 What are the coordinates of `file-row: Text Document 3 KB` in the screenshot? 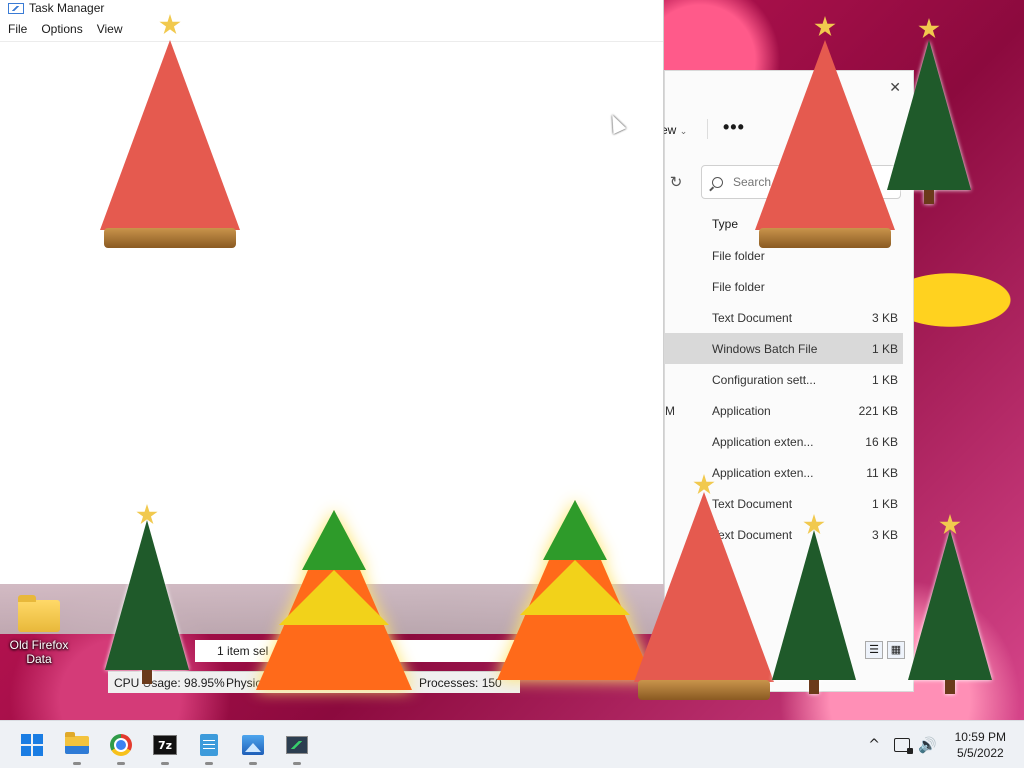 It's located at (789, 317).